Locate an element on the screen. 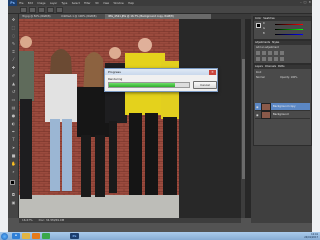  cancel-button: Cancel is located at coordinates (205, 85).